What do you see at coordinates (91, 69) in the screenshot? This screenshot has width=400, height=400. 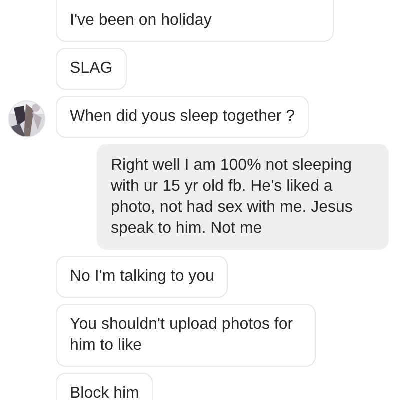 I see `received-message: SLAG` at bounding box center [91, 69].